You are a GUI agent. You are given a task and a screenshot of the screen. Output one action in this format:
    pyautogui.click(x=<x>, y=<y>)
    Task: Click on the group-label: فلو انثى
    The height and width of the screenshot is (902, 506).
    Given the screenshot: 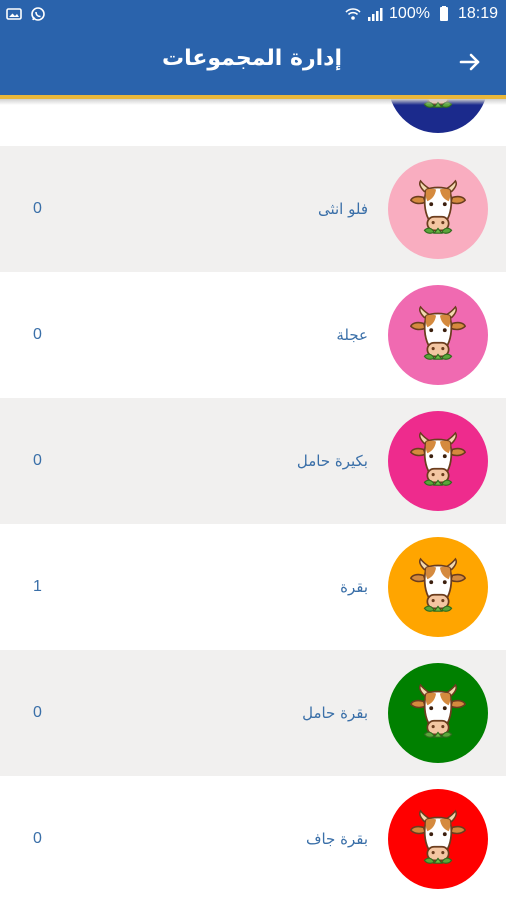 What is the action you would take?
    pyautogui.click(x=342, y=209)
    